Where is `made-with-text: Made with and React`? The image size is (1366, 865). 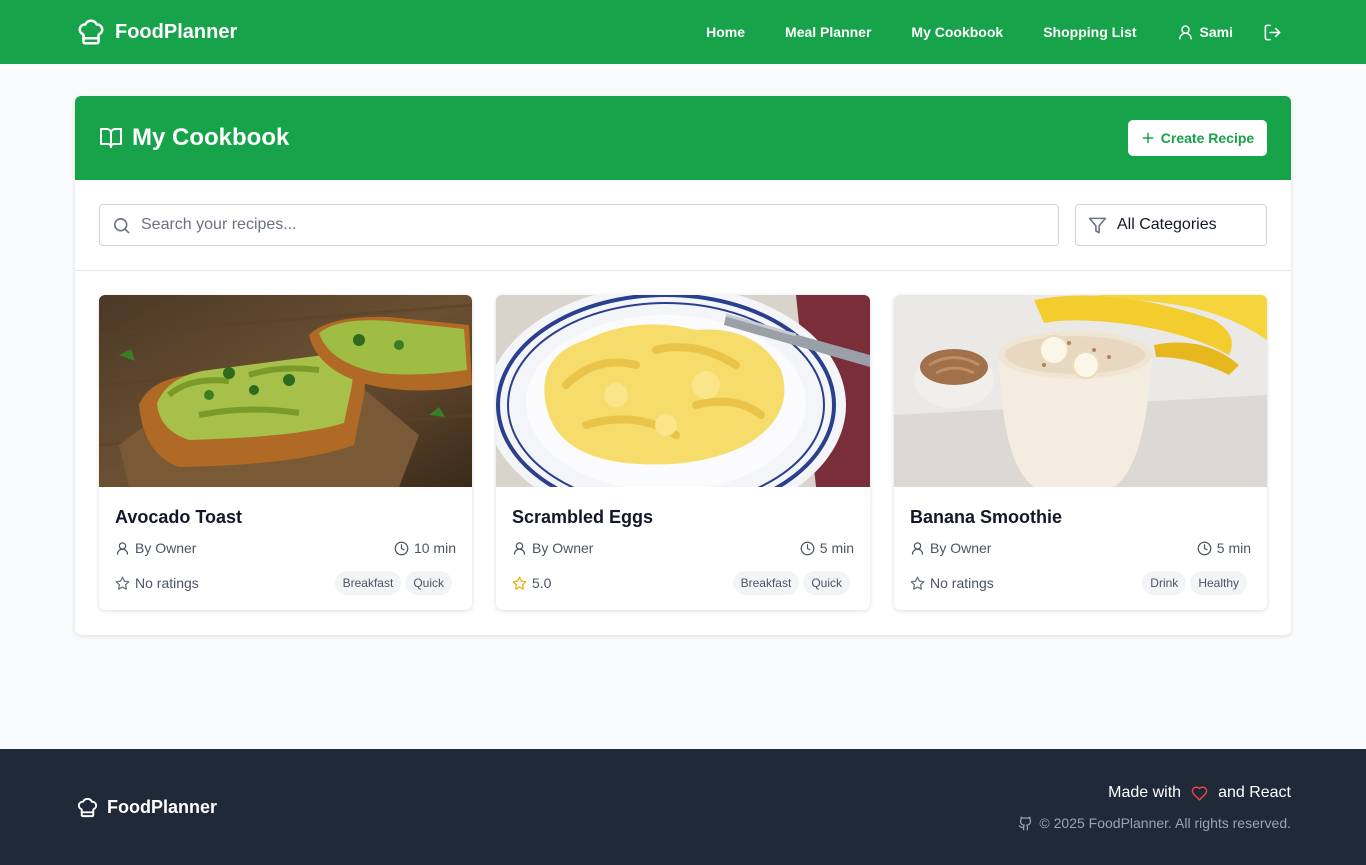 made-with-text: Made with and React is located at coordinates (1199, 793).